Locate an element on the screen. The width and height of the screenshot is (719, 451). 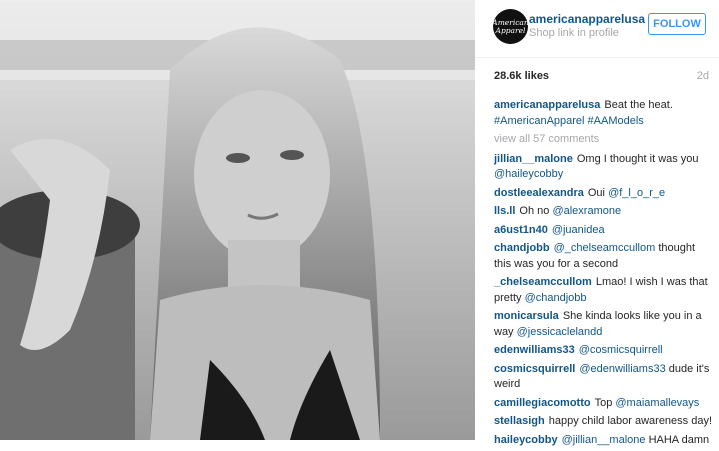
caption-text: Beat the heat. is located at coordinates (638, 105).